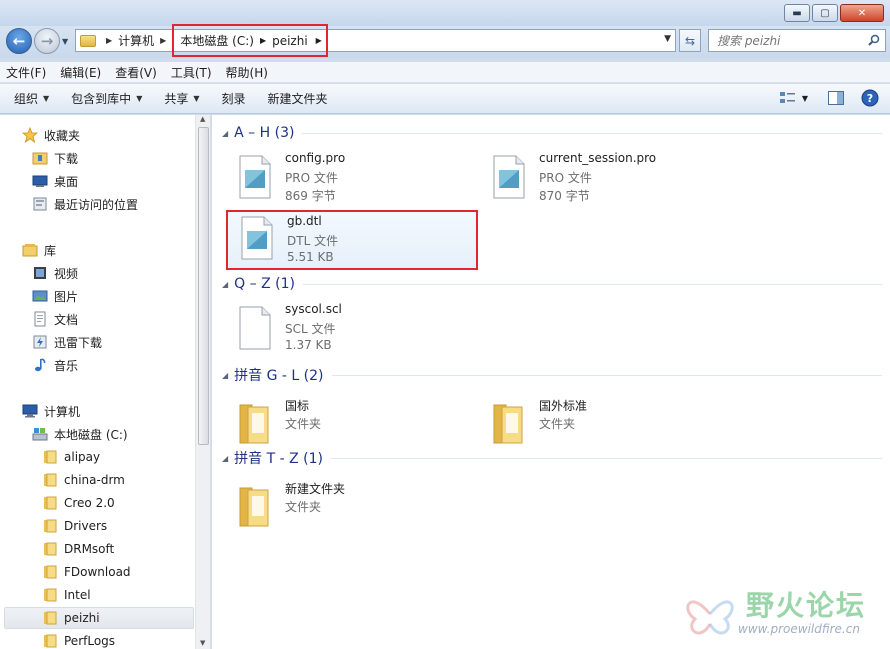  What do you see at coordinates (598, 158) in the screenshot?
I see `file-name: current_session.pro` at bounding box center [598, 158].